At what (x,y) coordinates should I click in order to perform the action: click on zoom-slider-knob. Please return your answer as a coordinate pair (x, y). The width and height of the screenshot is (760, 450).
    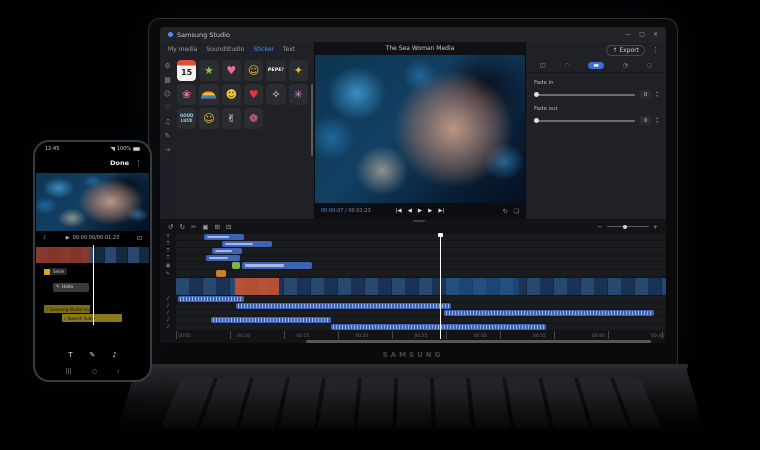
    Looking at the image, I should click on (625, 226).